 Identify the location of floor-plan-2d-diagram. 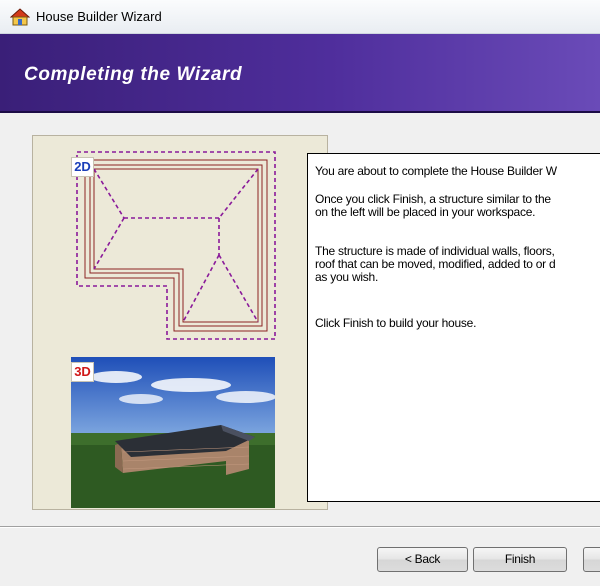
(176, 245).